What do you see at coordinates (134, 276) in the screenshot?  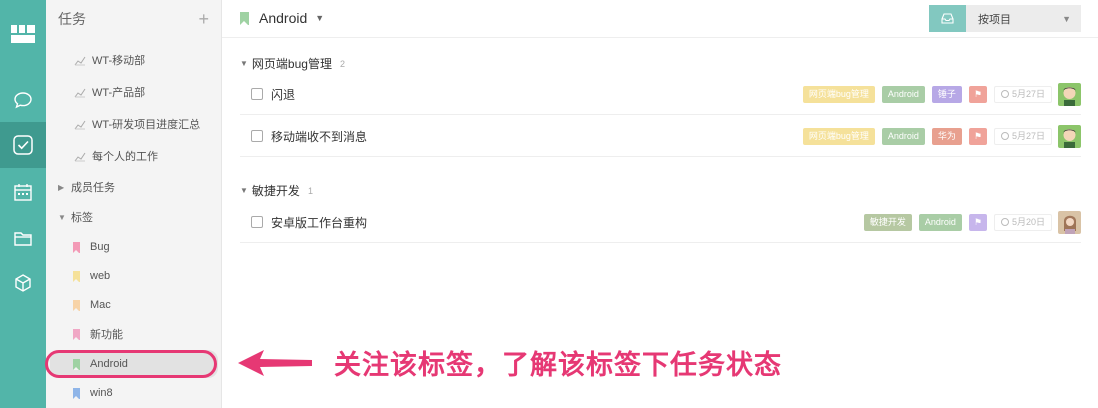 I see `sidebar-tag-web: web` at bounding box center [134, 276].